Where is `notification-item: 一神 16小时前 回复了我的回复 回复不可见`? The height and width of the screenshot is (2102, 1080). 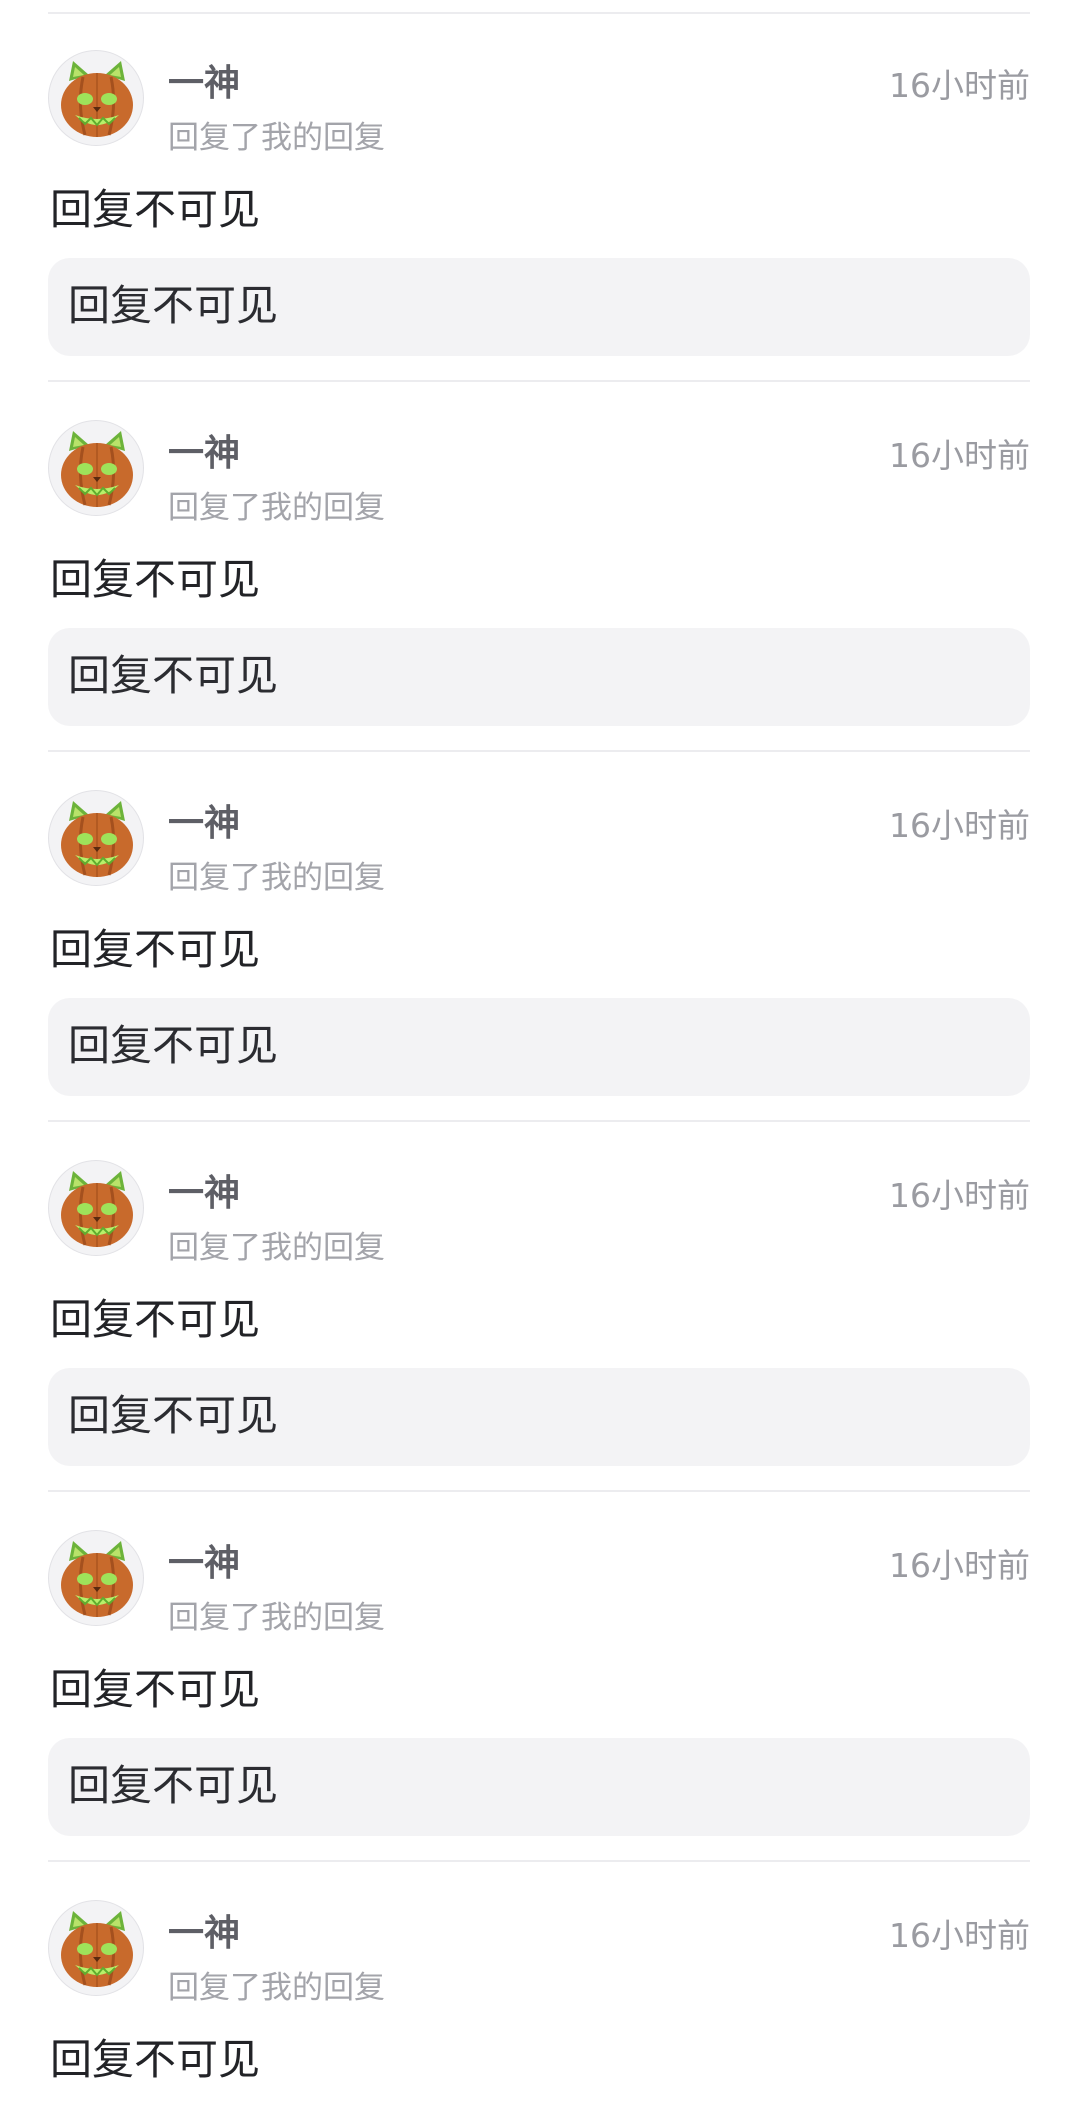
notification-item: 一神 16小时前 回复了我的回复 回复不可见 is located at coordinates (540, 1982).